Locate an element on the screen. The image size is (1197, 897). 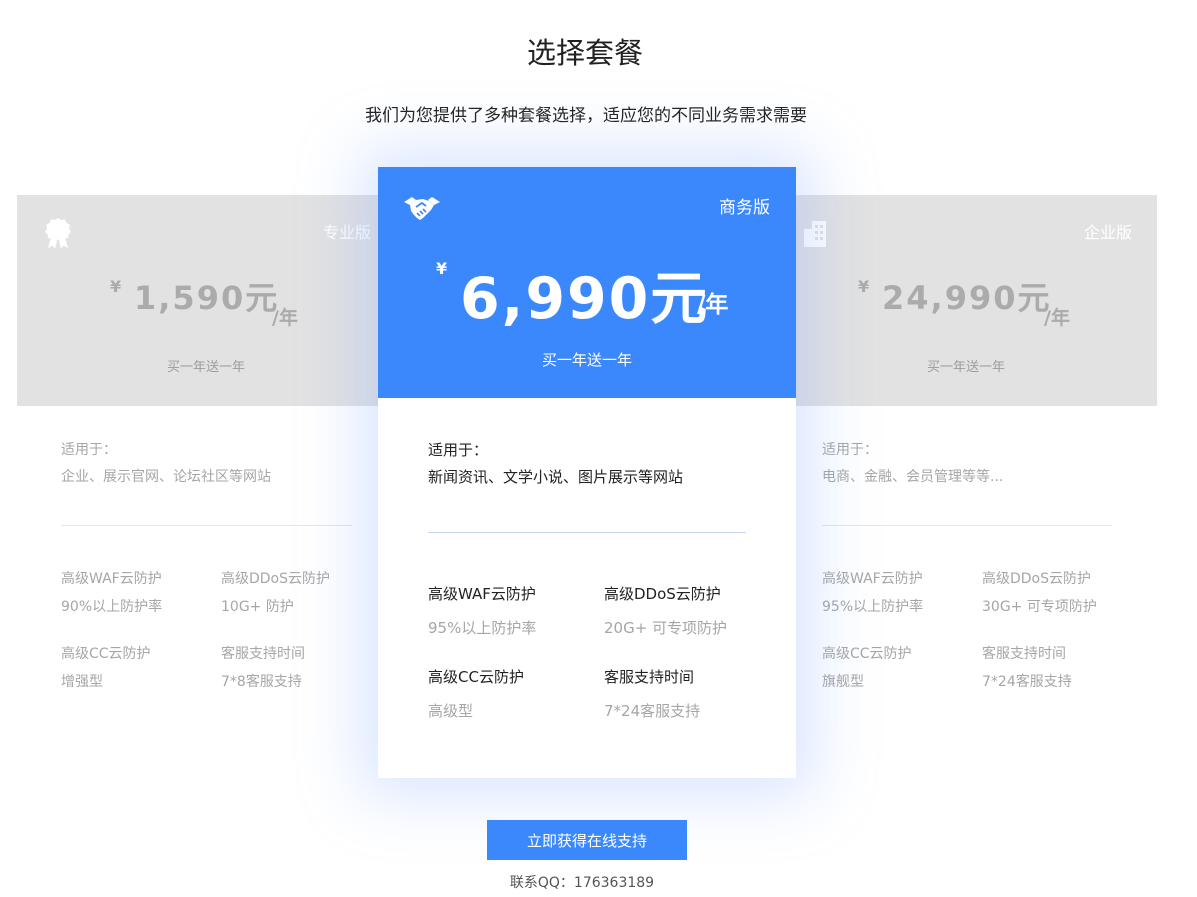
award-ribbon-icon is located at coordinates (58, 233).